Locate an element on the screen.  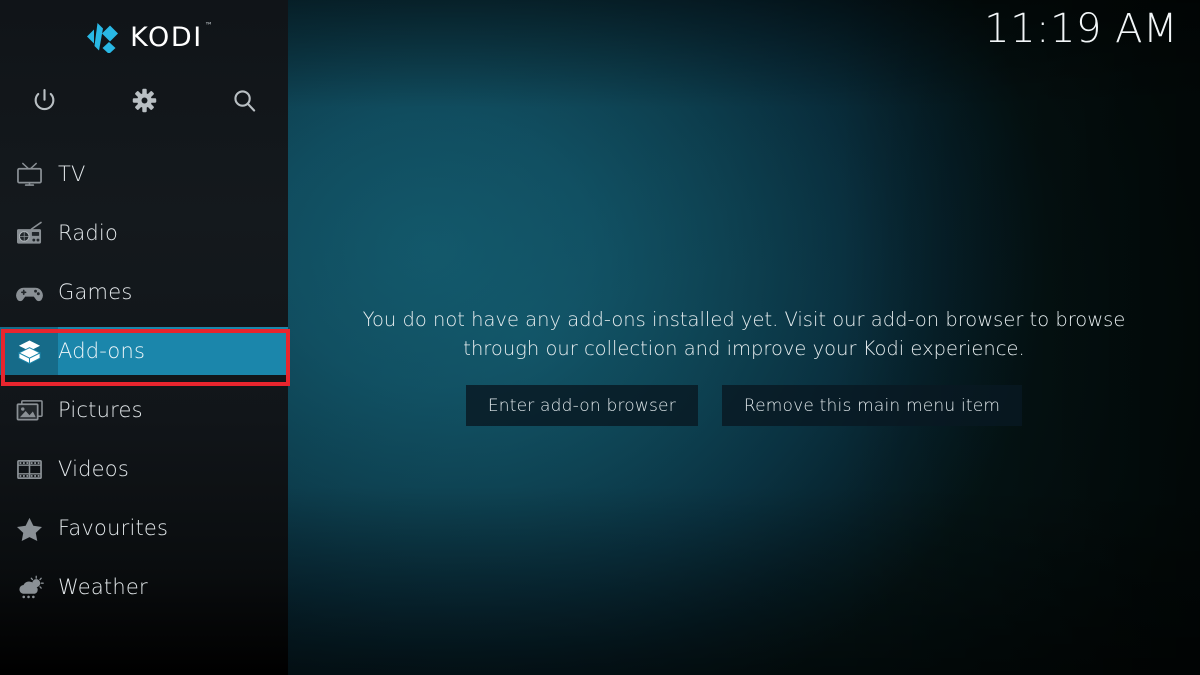
kodi-logo-text: KODI ™ is located at coordinates (171, 37).